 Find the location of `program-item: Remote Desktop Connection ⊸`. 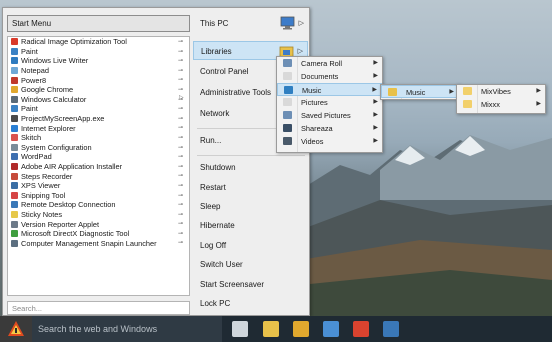

program-item: Remote Desktop Connection ⊸ is located at coordinates (98, 205).